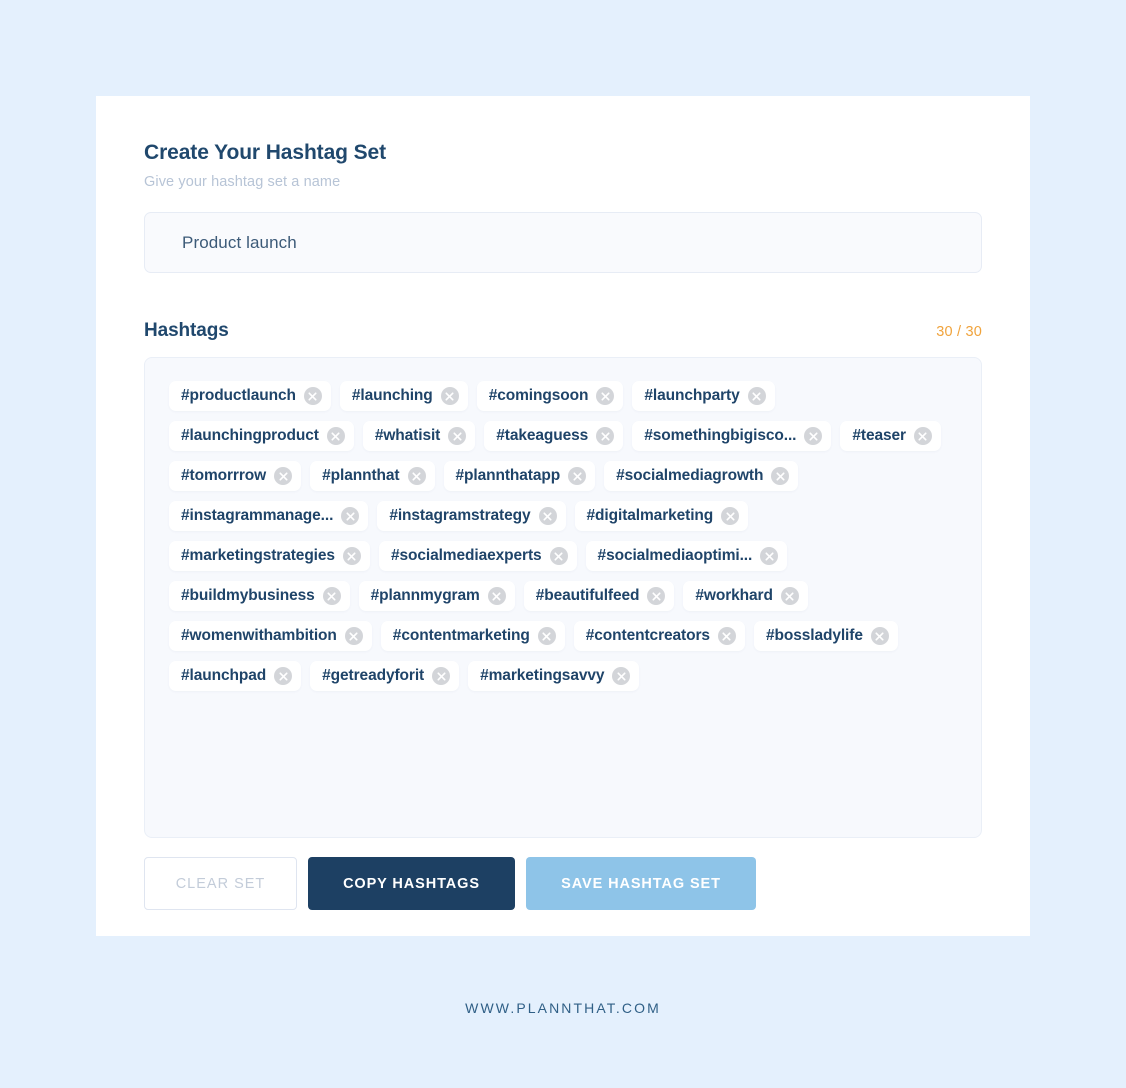 The width and height of the screenshot is (1126, 1088). I want to click on hashtag-pill: #plannthat, so click(372, 476).